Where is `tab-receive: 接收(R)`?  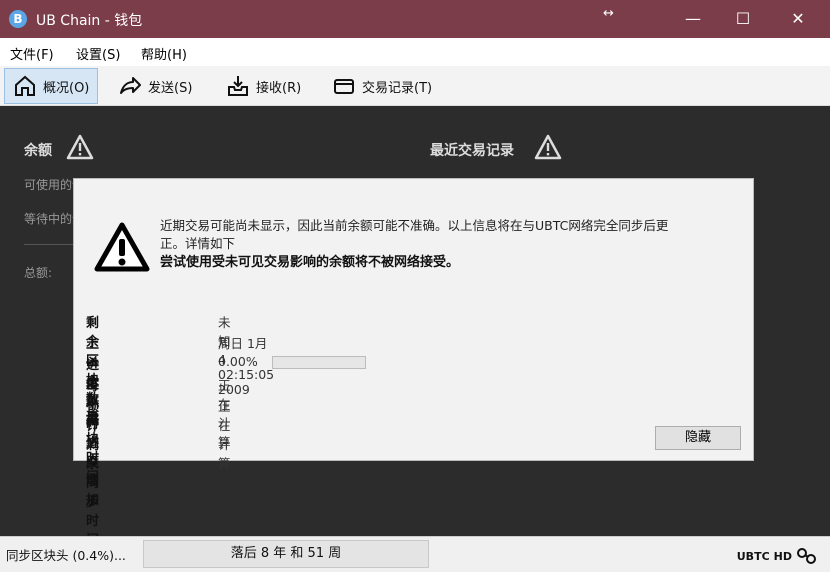
tab-receive: 接收(R) is located at coordinates (263, 86).